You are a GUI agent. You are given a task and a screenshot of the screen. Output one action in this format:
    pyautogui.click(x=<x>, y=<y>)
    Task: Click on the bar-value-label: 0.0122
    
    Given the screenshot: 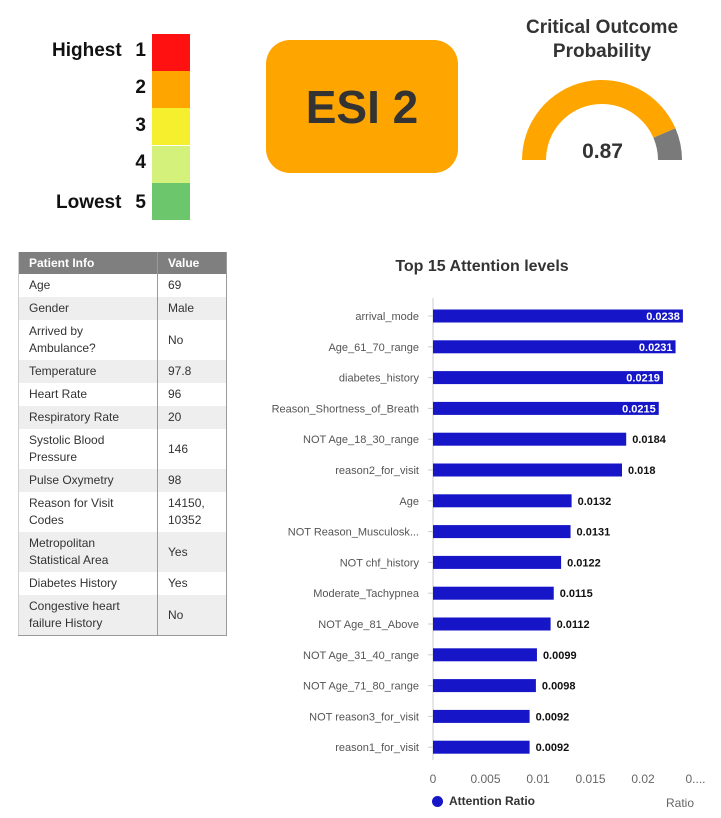 What is the action you would take?
    pyautogui.click(x=584, y=563)
    